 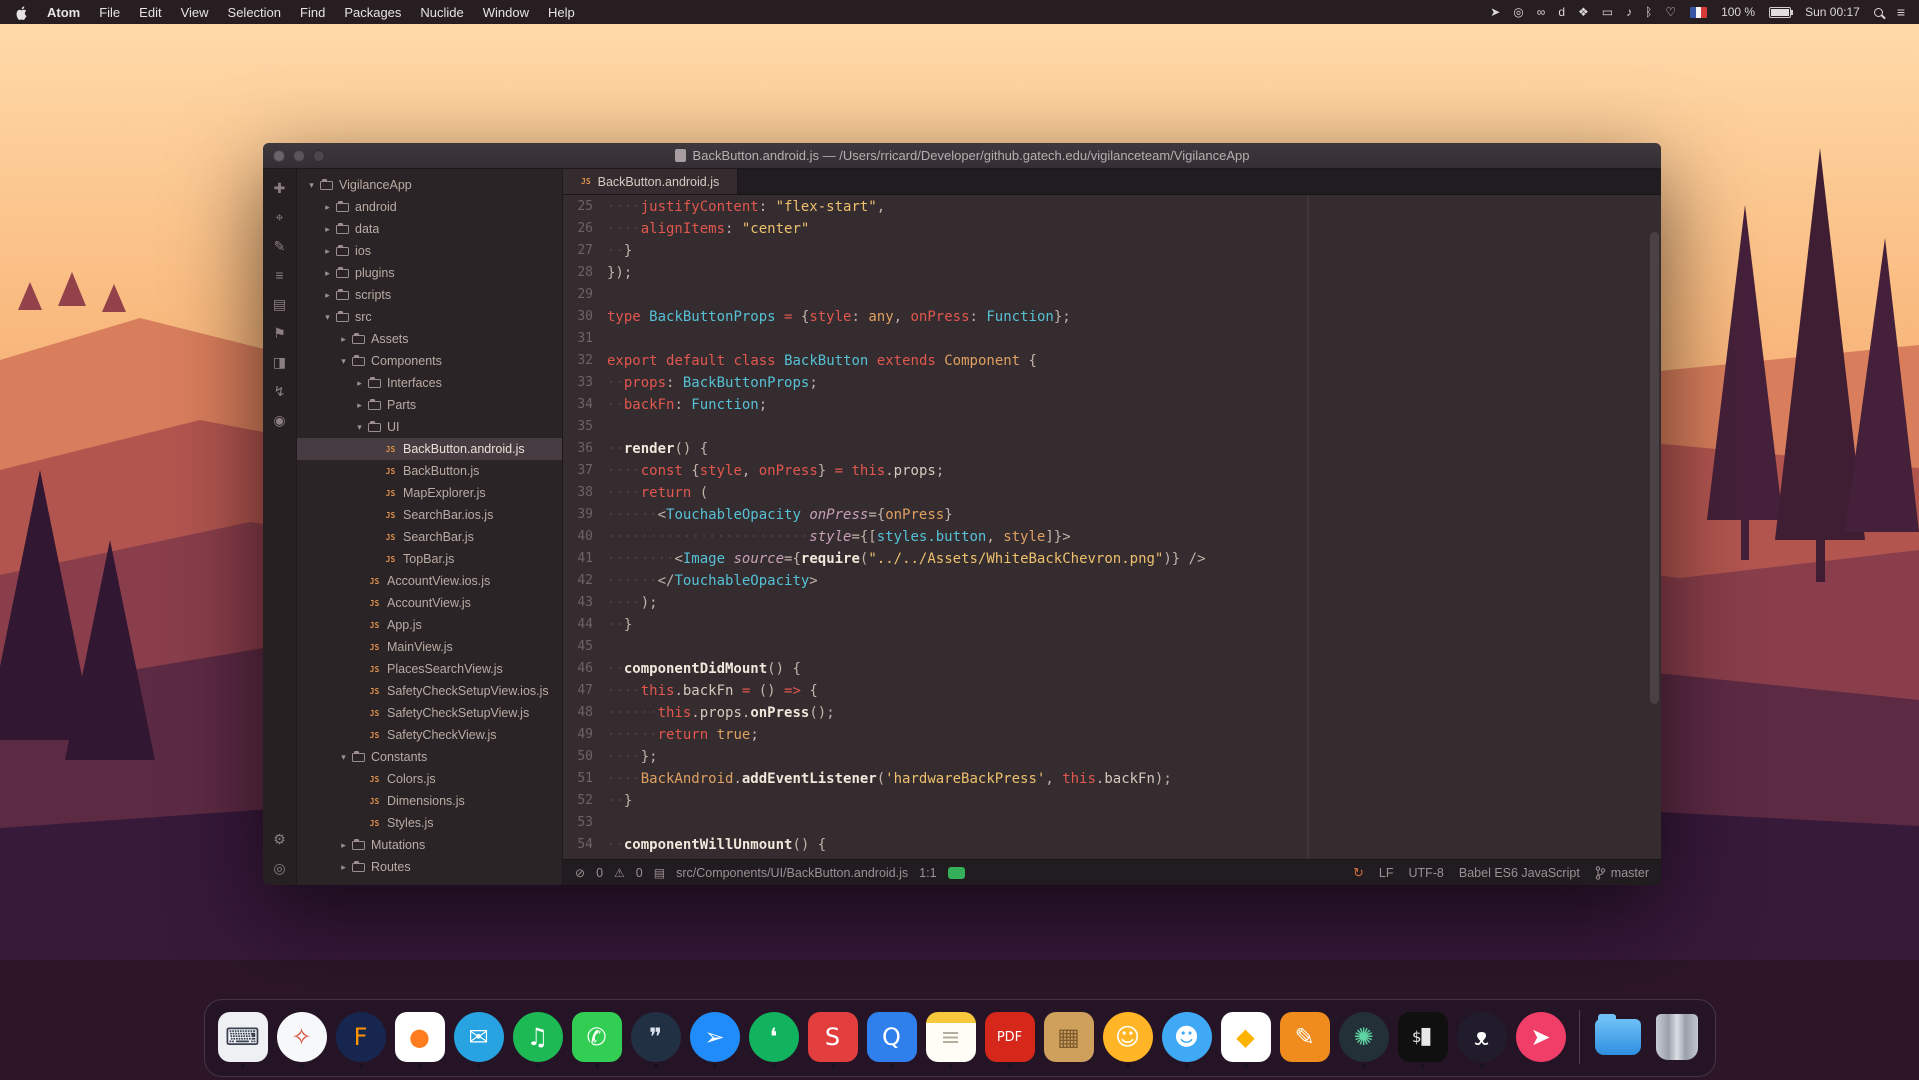 I want to click on tree-item-safetychecksetupview-ios-js: JS SafetyCheckSetupView.ios.js, so click(x=429, y=691).